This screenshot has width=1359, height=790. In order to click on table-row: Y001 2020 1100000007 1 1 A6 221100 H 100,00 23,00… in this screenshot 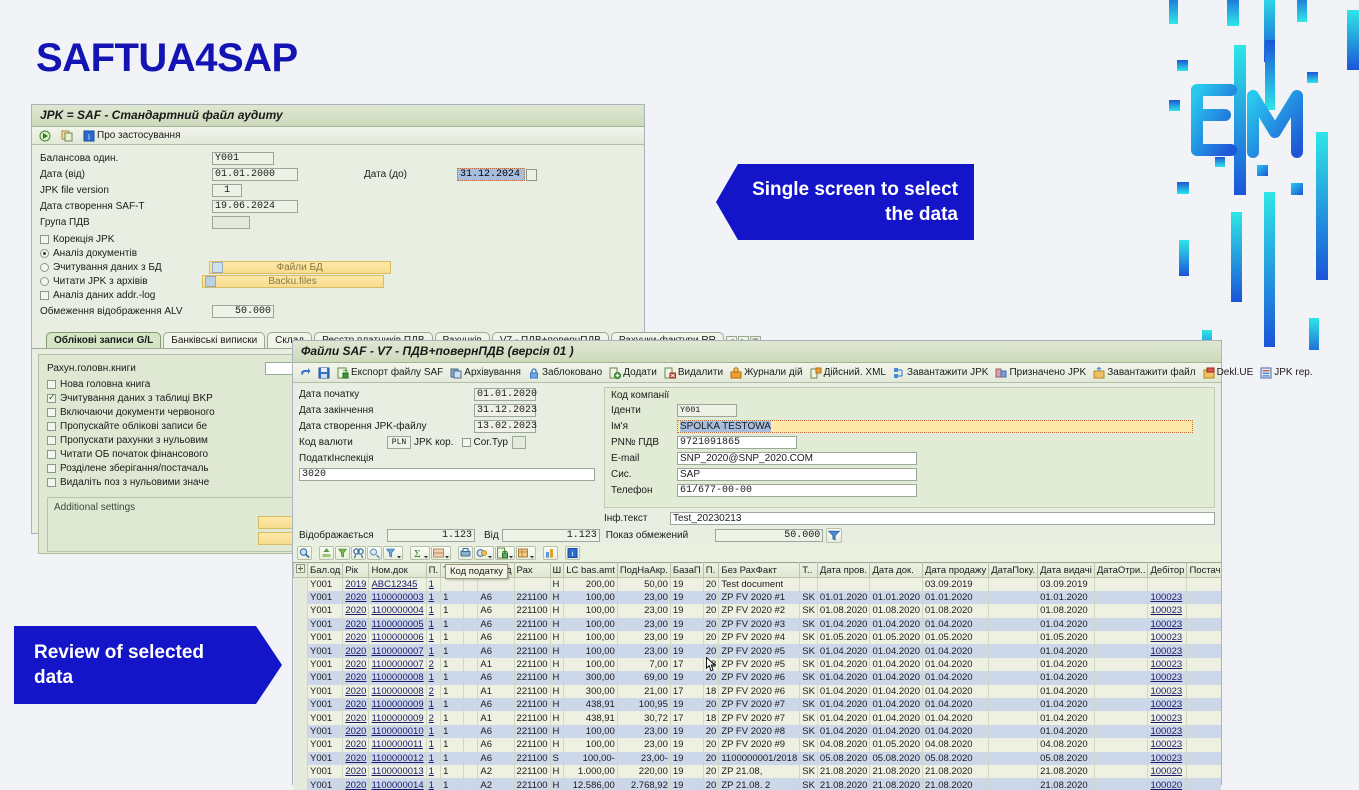, I will do `click(757, 651)`.